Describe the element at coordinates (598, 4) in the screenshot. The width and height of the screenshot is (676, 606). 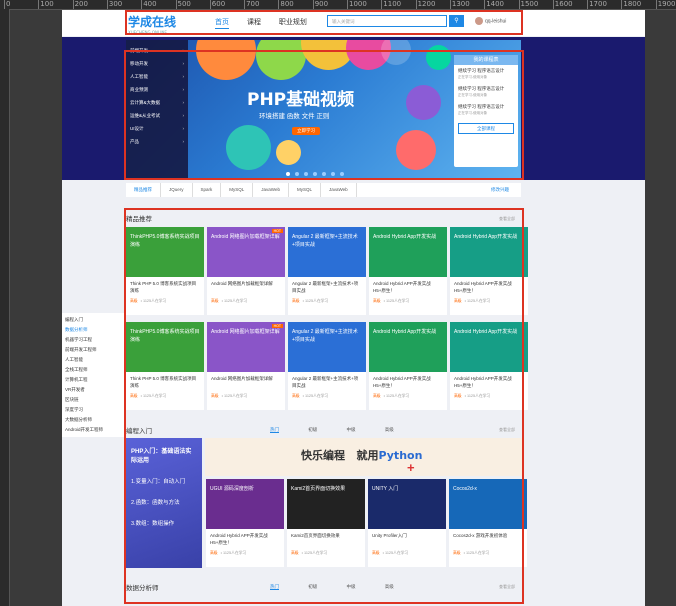
I see `ruler-label: 1700` at that location.